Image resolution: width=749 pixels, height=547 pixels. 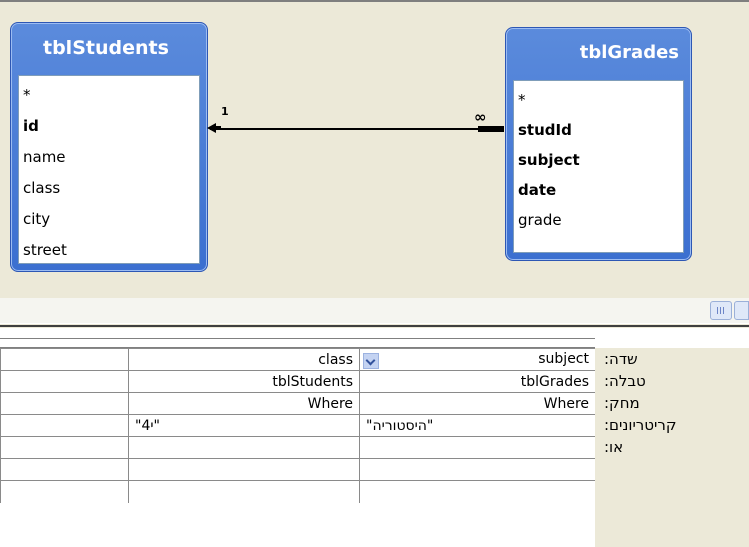 I want to click on table-window-tblGrades: tblGrades * studId subject date grade, so click(x=598, y=144).